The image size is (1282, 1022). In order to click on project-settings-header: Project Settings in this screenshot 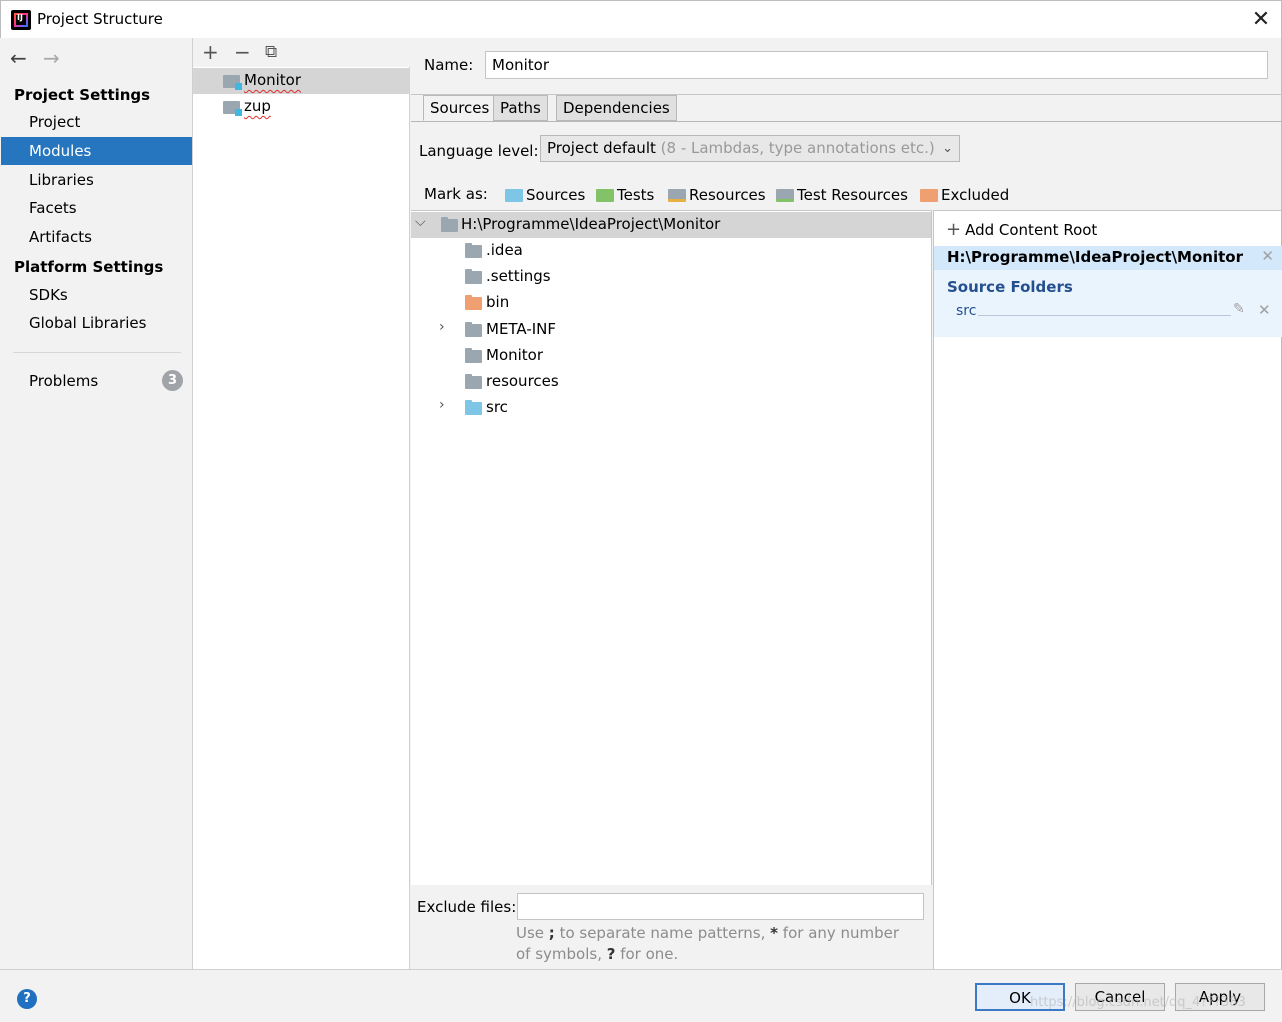, I will do `click(82, 95)`.